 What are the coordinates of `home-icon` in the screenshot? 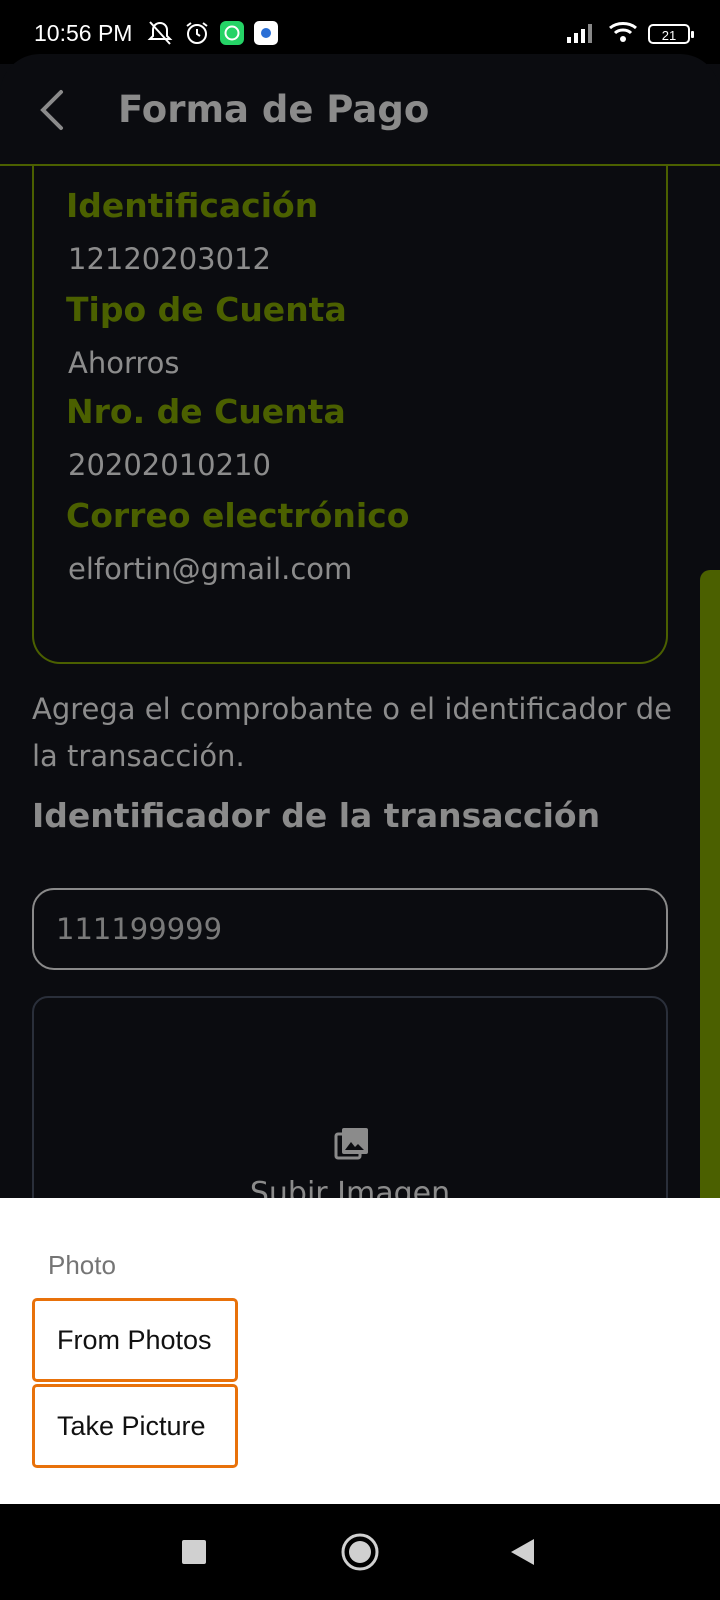 It's located at (360, 1552).